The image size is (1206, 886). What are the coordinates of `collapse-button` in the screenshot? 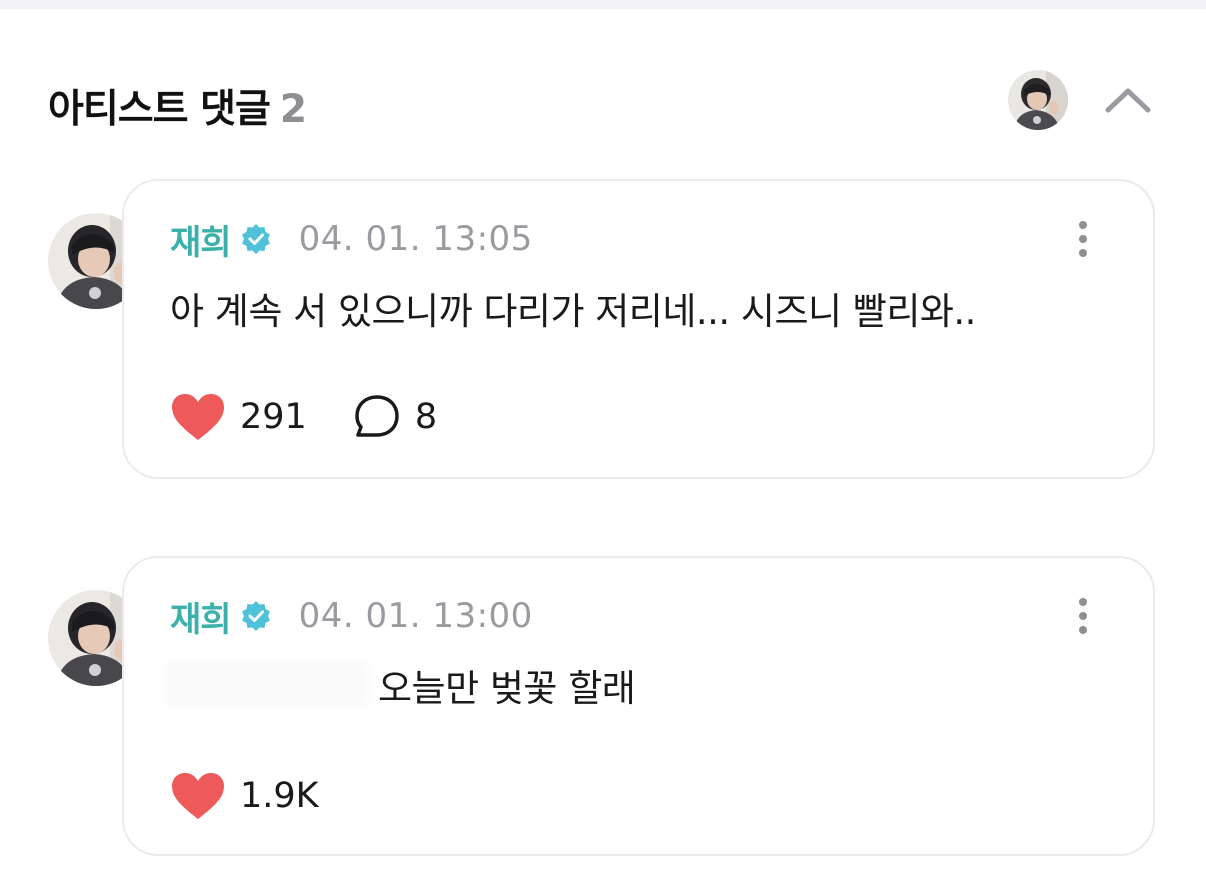 It's located at (1128, 100).